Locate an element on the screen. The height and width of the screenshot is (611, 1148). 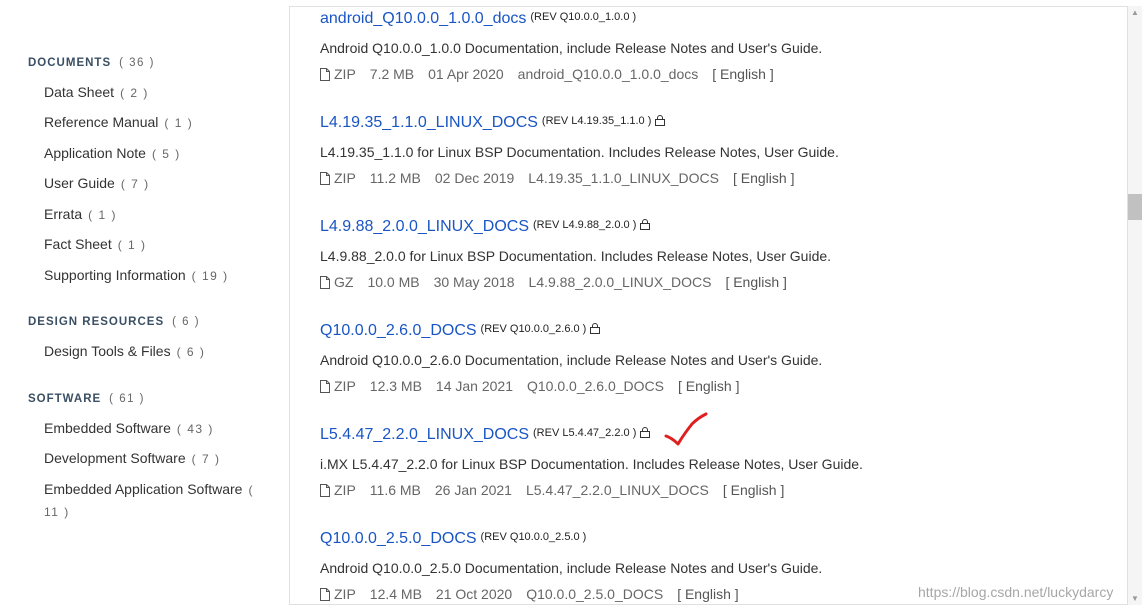
sidebar-item-development-software: Development Software( 7 ) is located at coordinates (132, 458).